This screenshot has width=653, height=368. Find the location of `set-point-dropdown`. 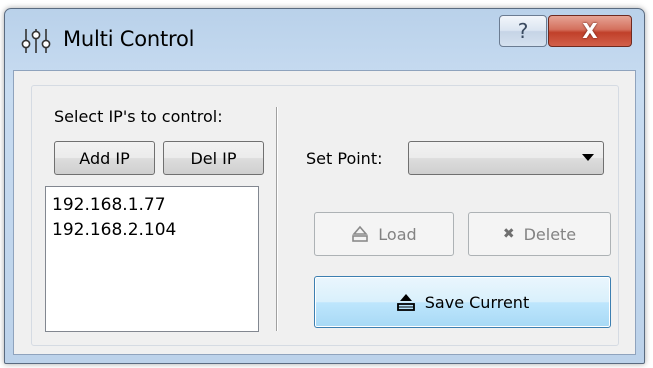

set-point-dropdown is located at coordinates (506, 158).